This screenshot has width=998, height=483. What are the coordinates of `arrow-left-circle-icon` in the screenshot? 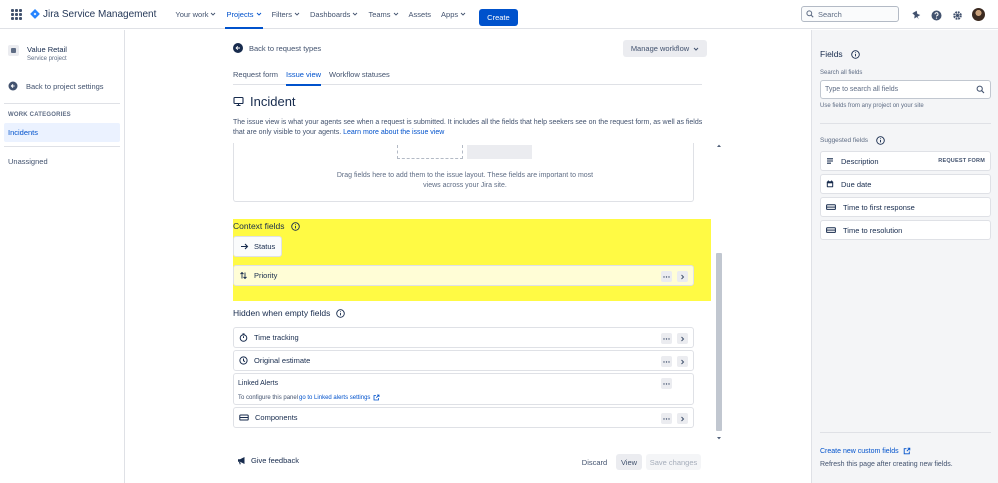 It's located at (13, 86).